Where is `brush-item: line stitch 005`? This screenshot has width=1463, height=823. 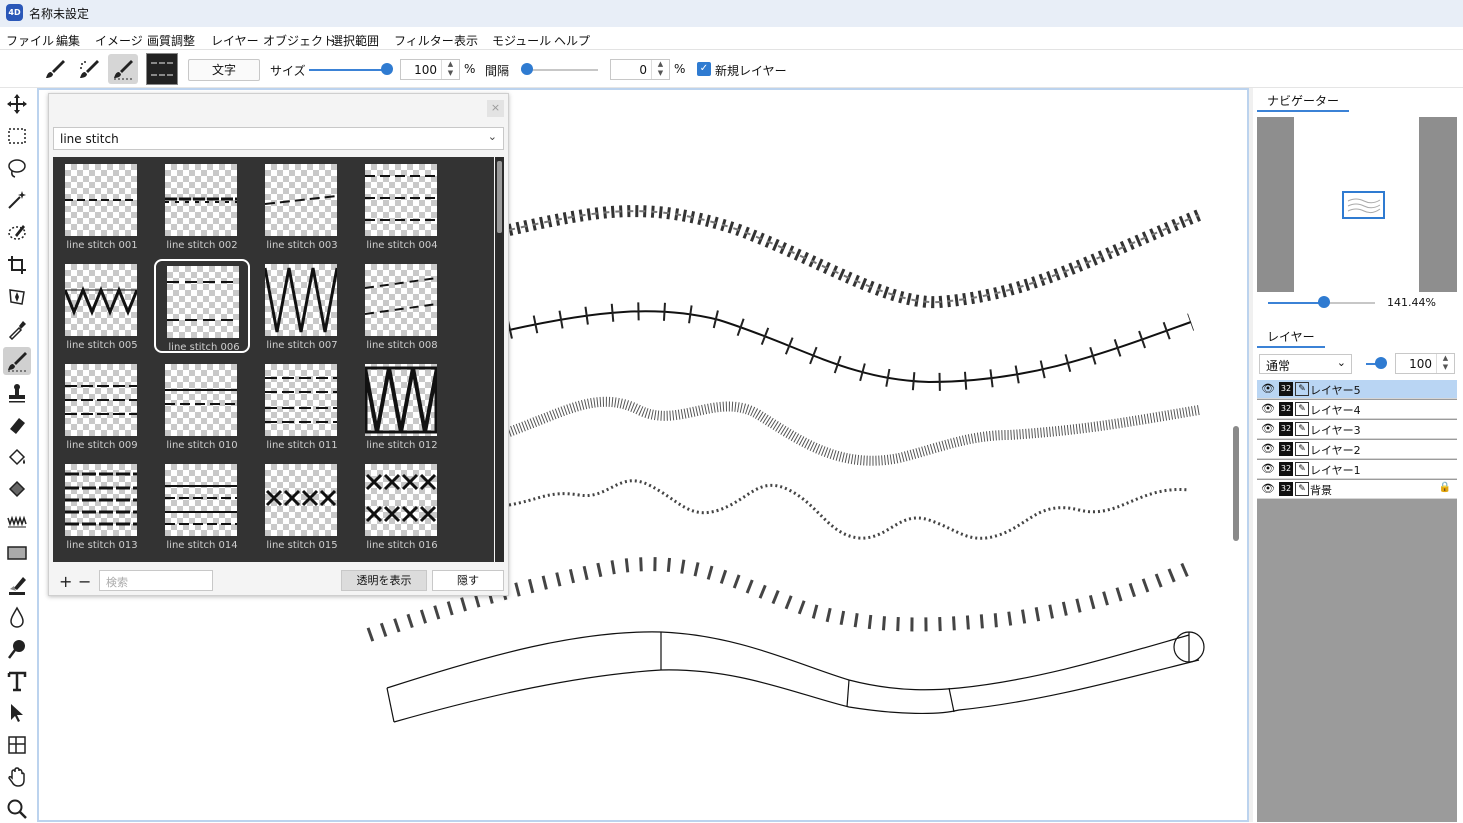 brush-item: line stitch 005 is located at coordinates (102, 306).